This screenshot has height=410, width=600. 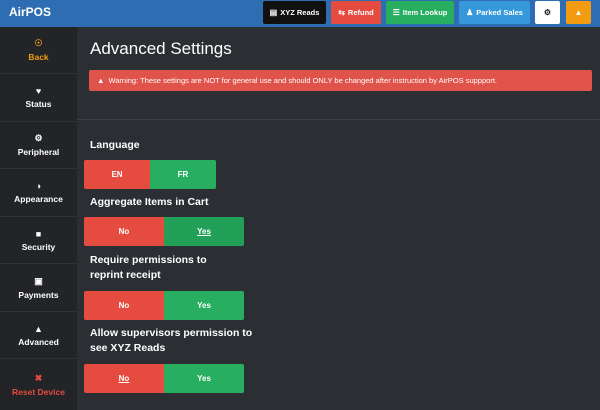 I want to click on back-circle-icon: ☉, so click(x=38, y=43).